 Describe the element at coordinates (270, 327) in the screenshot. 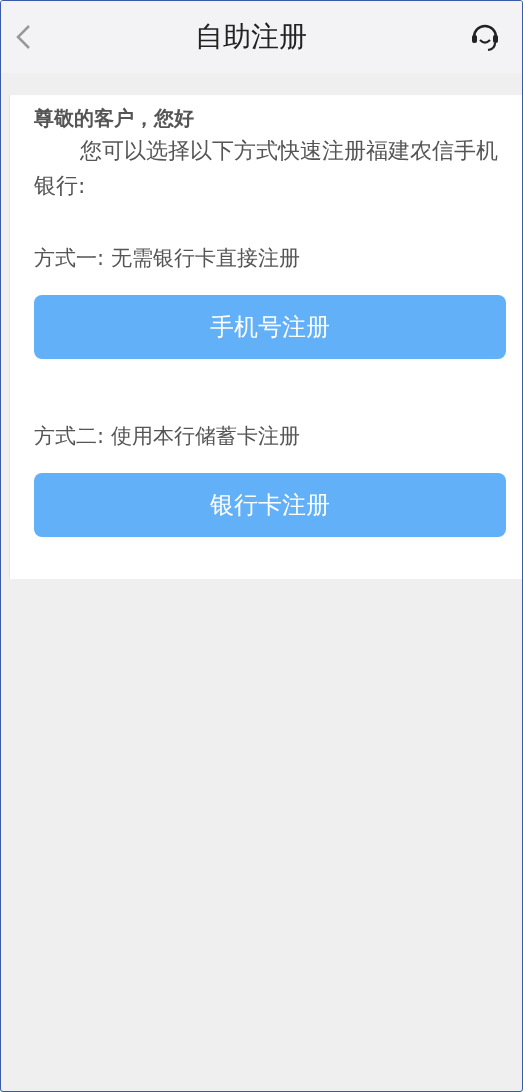

I see `register-button: 手机号注册` at that location.